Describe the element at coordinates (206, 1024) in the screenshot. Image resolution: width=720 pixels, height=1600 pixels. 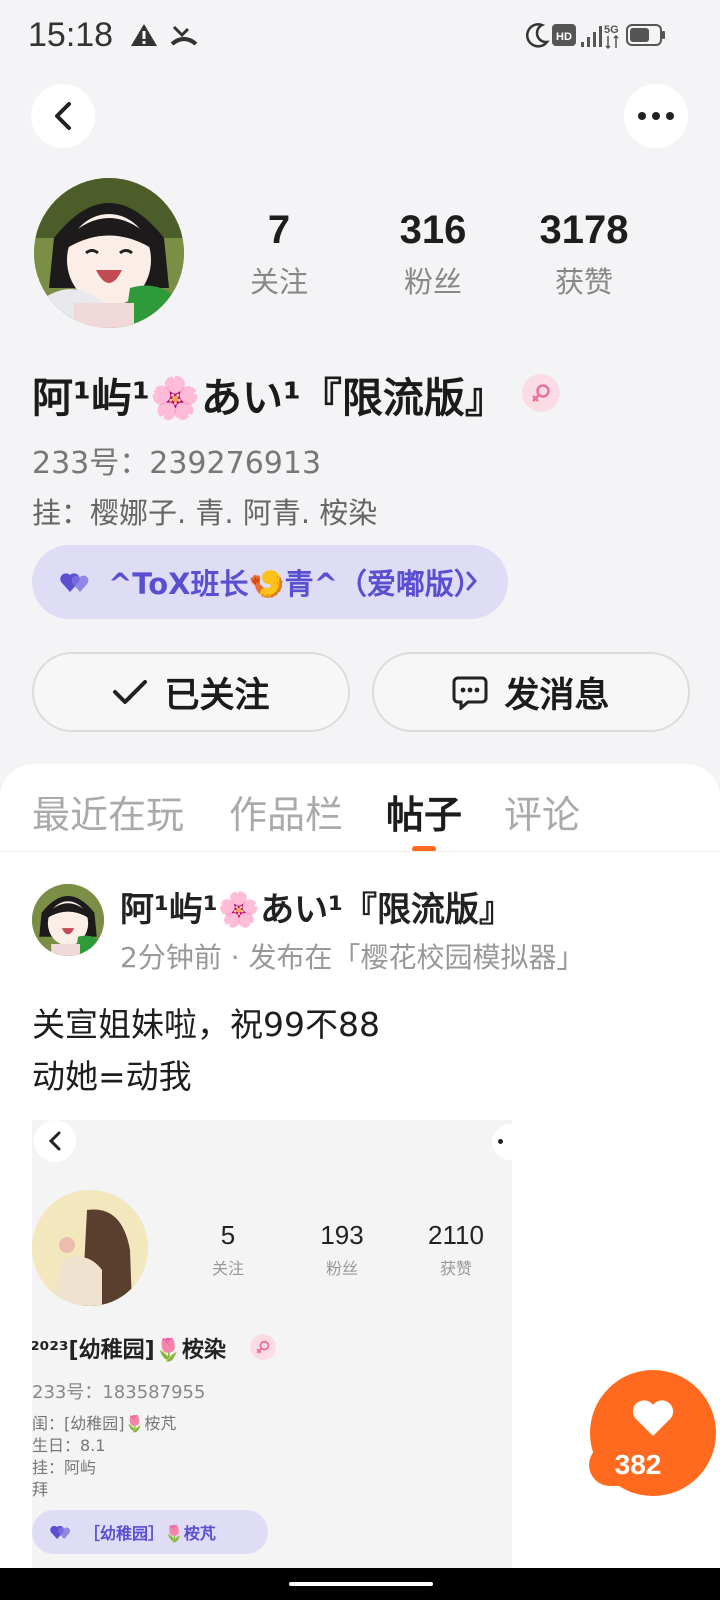
I see `post-text-line: 关宣姐妹啦，祝99不88` at that location.